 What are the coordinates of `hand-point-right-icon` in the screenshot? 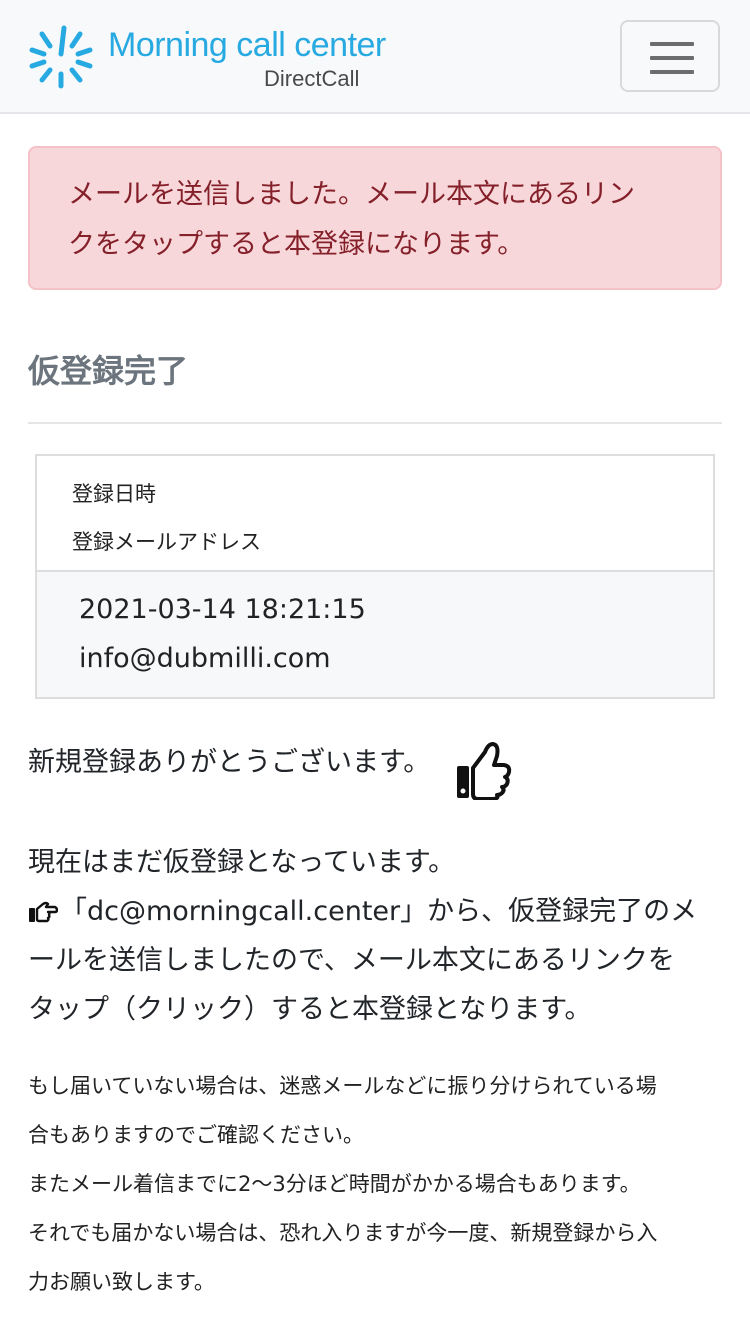 It's located at (43, 912).